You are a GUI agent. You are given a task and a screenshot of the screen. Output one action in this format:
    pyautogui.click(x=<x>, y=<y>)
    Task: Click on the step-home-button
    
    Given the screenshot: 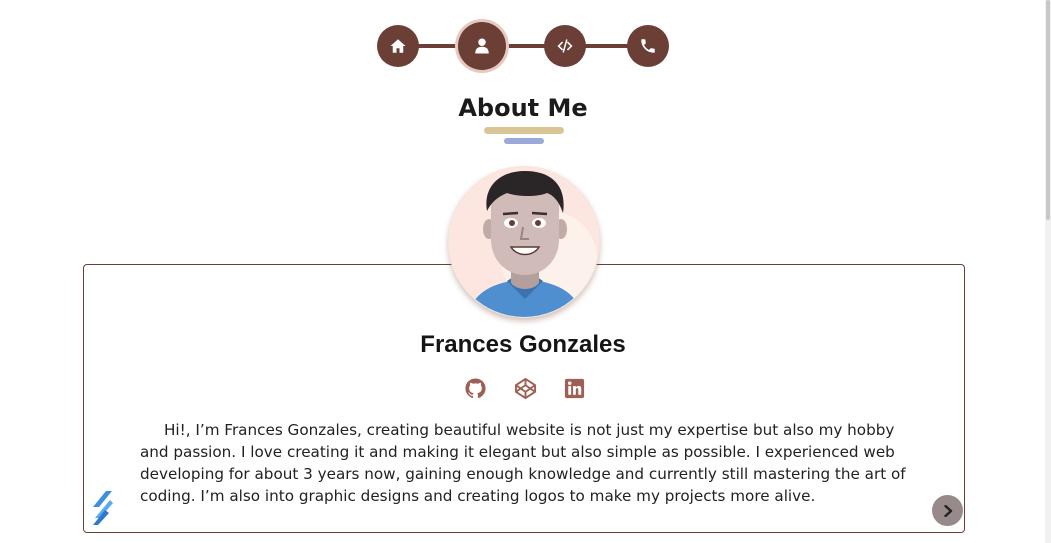 What is the action you would take?
    pyautogui.click(x=398, y=46)
    